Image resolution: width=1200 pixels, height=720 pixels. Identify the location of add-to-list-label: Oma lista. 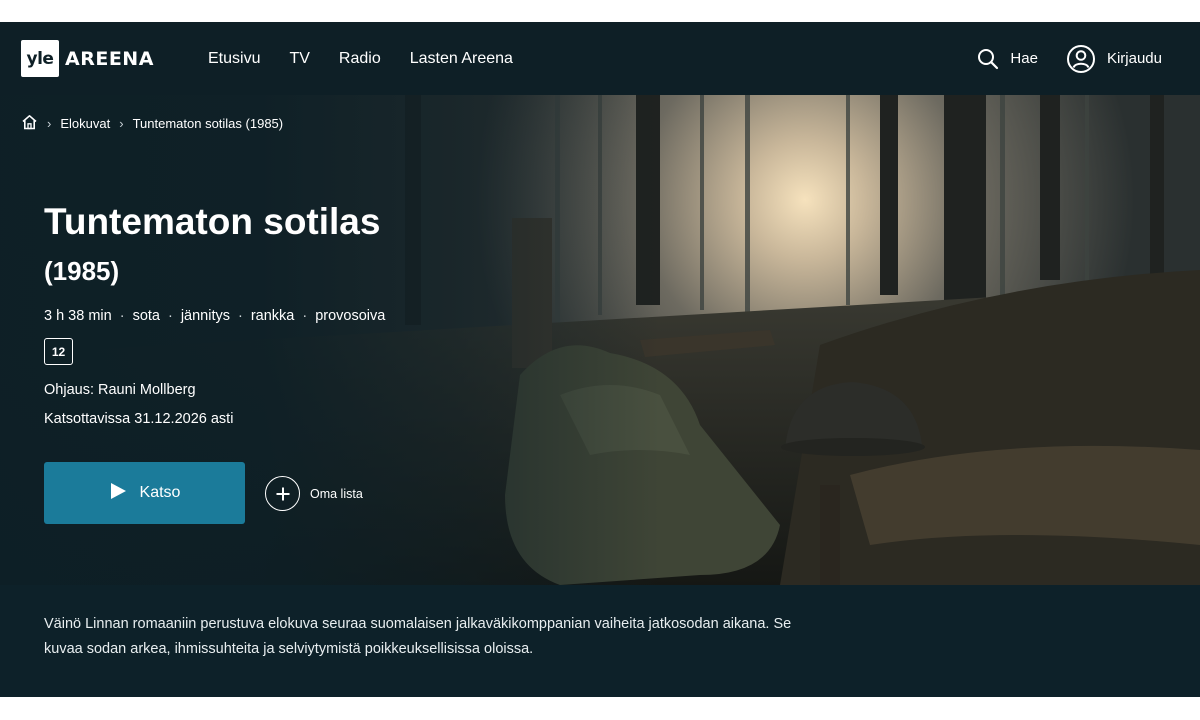
(336, 493).